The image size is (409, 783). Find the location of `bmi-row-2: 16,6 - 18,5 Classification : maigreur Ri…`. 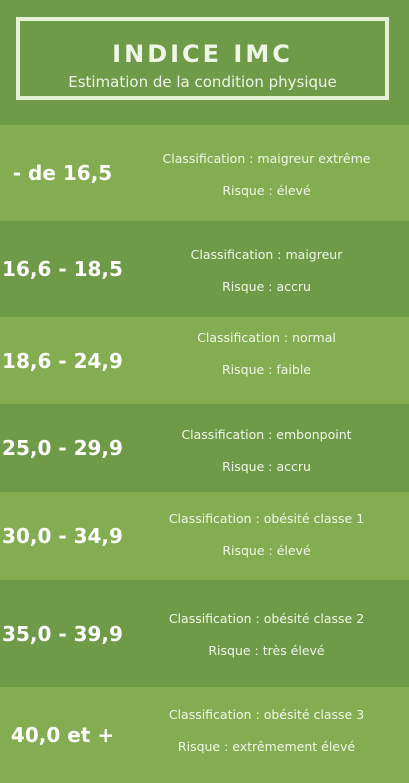

bmi-row-2: 16,6 - 18,5 Classification : maigreur Ri… is located at coordinates (204, 269).